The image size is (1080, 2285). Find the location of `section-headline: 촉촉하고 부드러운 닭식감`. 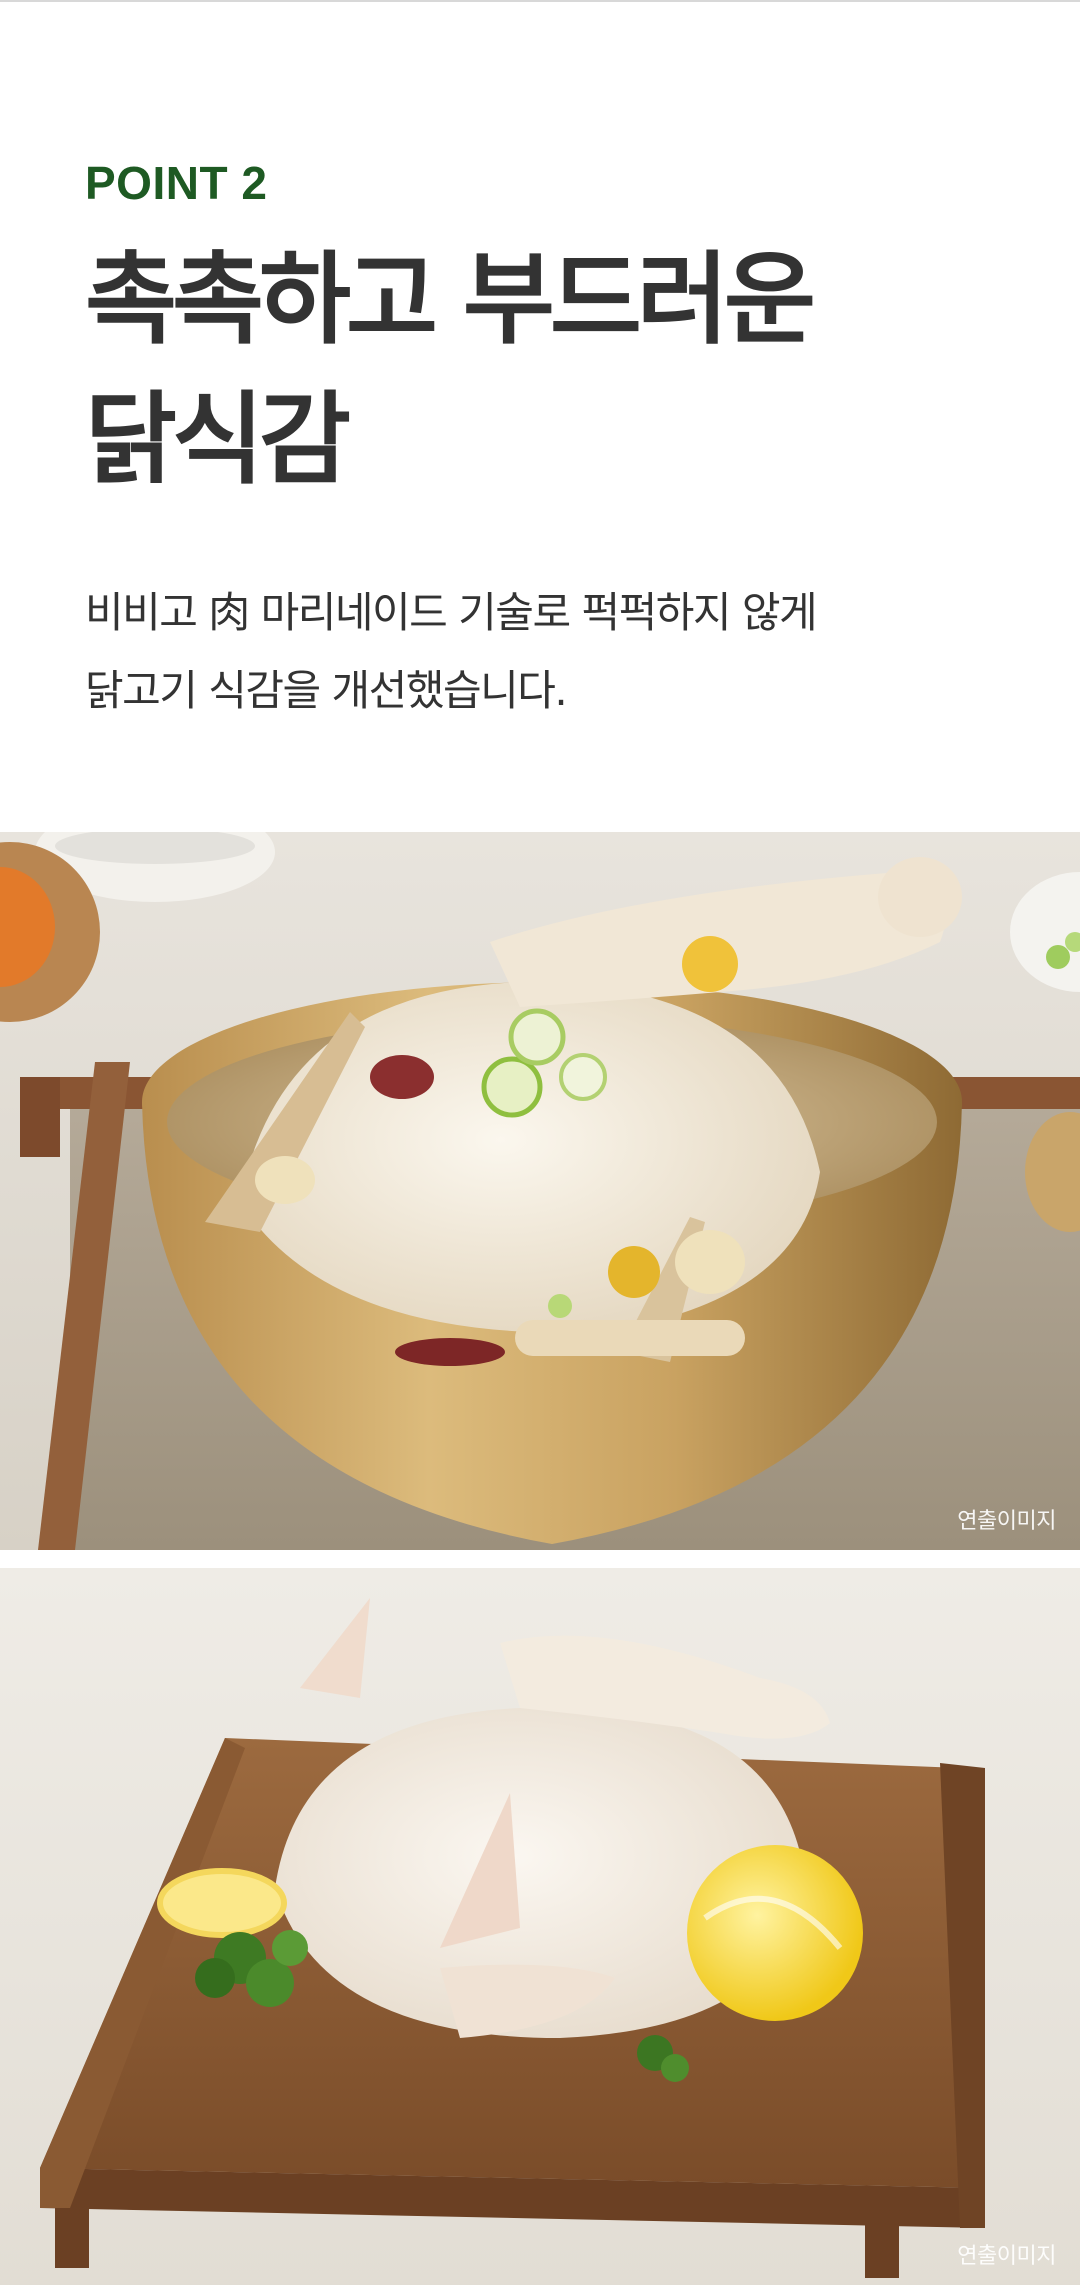

section-headline: 촉촉하고 부드러운 닭식감 is located at coordinates (565, 370).